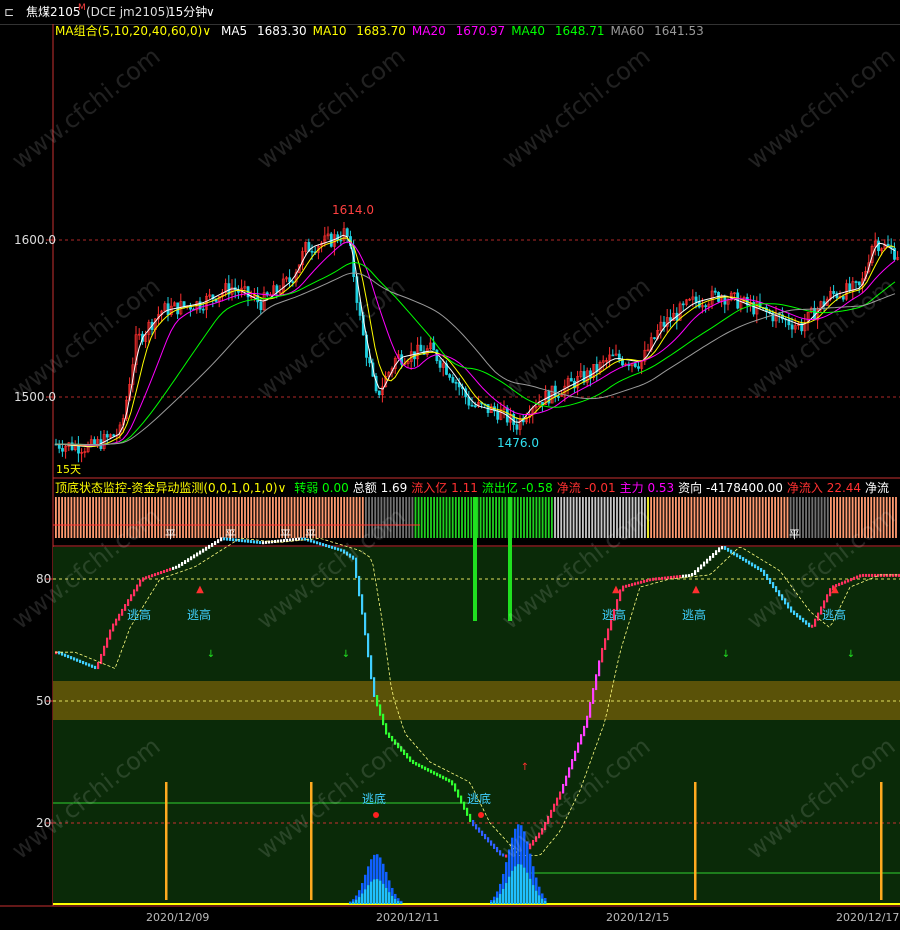 This screenshot has height=930, width=900. What do you see at coordinates (394, 488) in the screenshot?
I see `indicator-value: 1.69` at bounding box center [394, 488].